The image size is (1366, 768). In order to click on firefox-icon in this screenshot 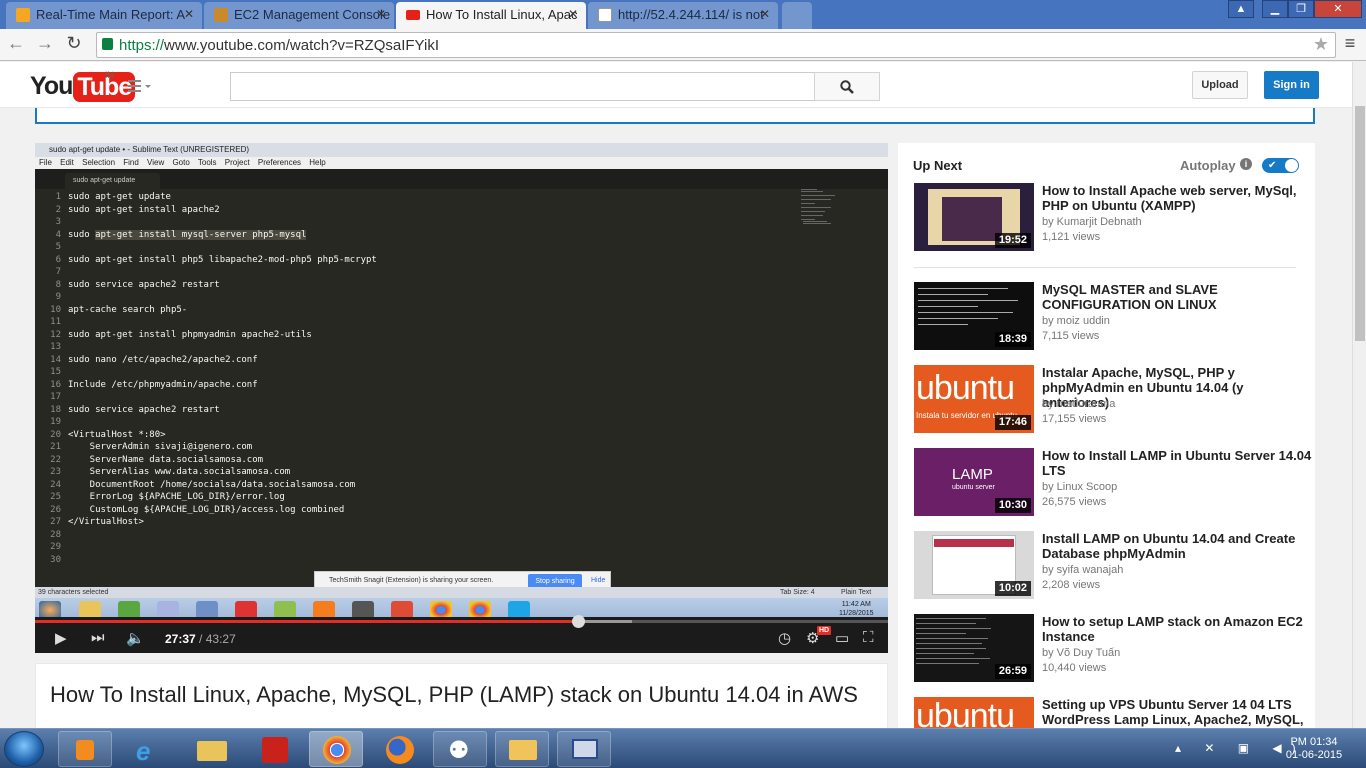, I will do `click(399, 749)`.